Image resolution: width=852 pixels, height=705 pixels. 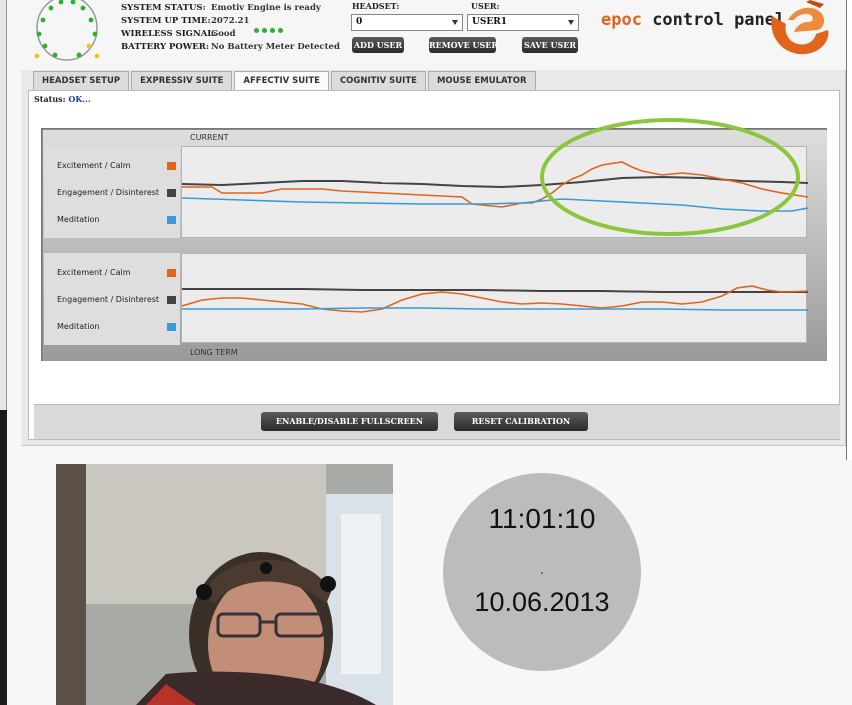 I want to click on tab-headset-setup: HEADSET SETUP, so click(x=81, y=80).